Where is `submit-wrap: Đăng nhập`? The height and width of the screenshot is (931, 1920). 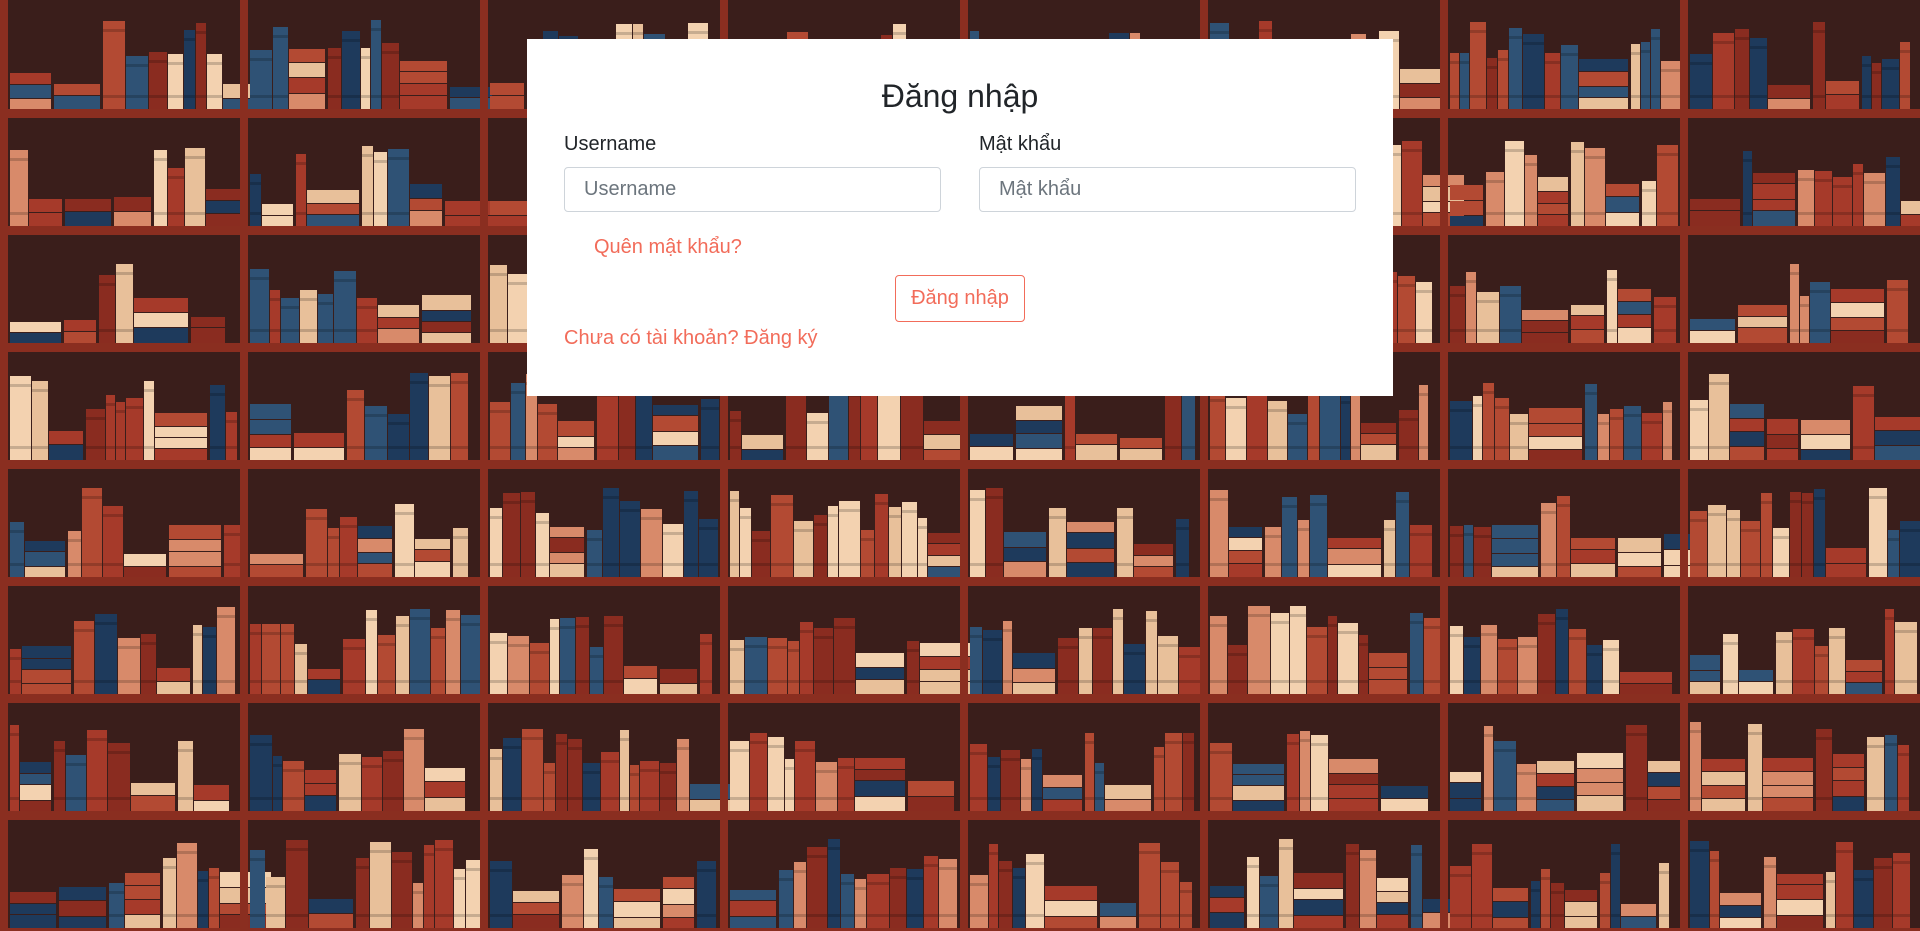 submit-wrap: Đăng nhập is located at coordinates (960, 298).